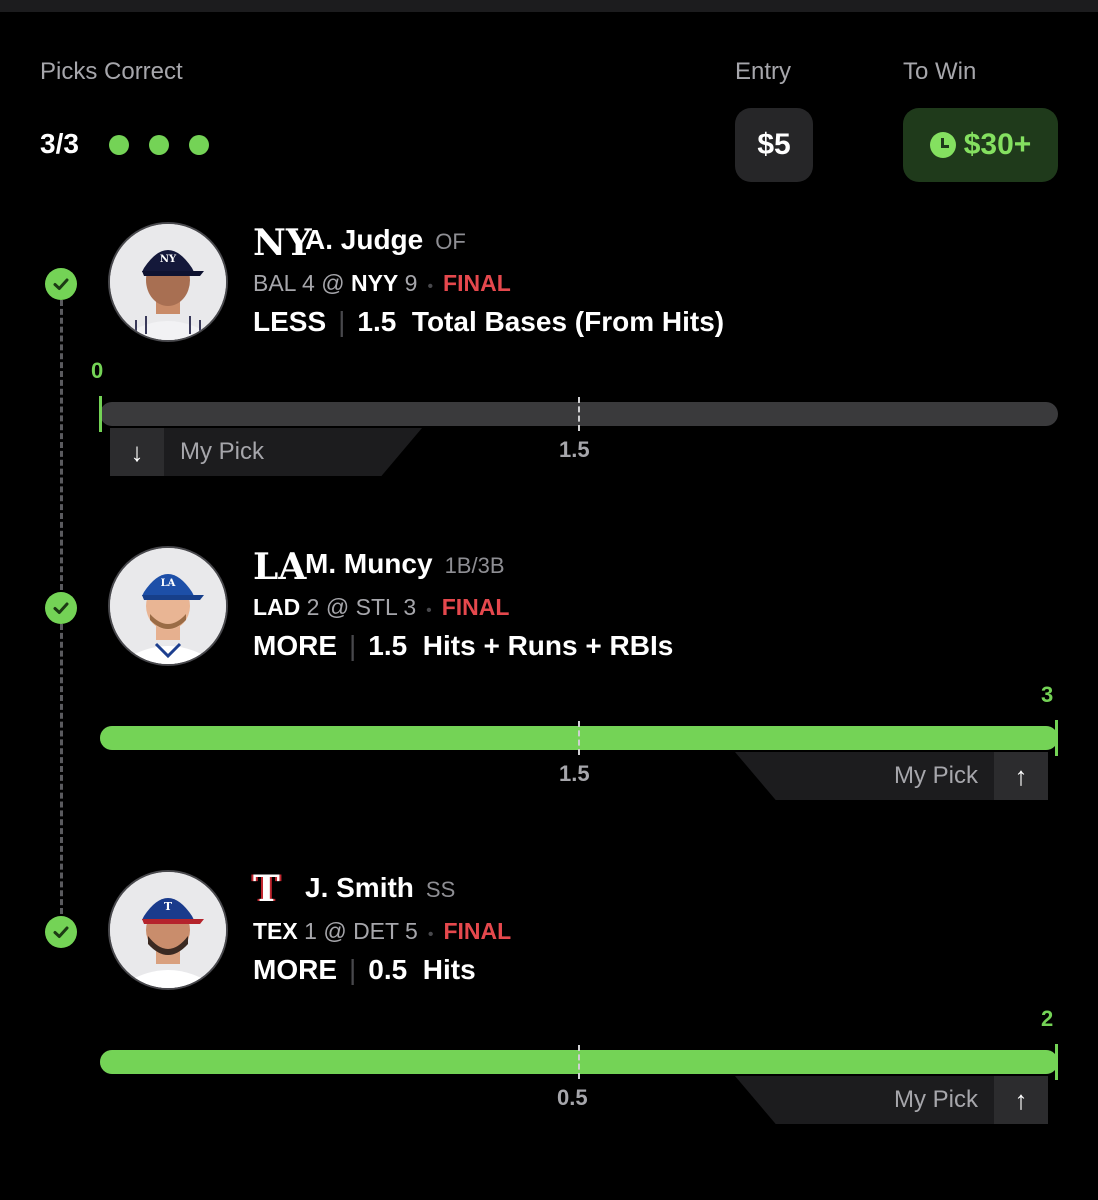 This screenshot has width=1098, height=1200. I want to click on home-team: STL, so click(376, 607).